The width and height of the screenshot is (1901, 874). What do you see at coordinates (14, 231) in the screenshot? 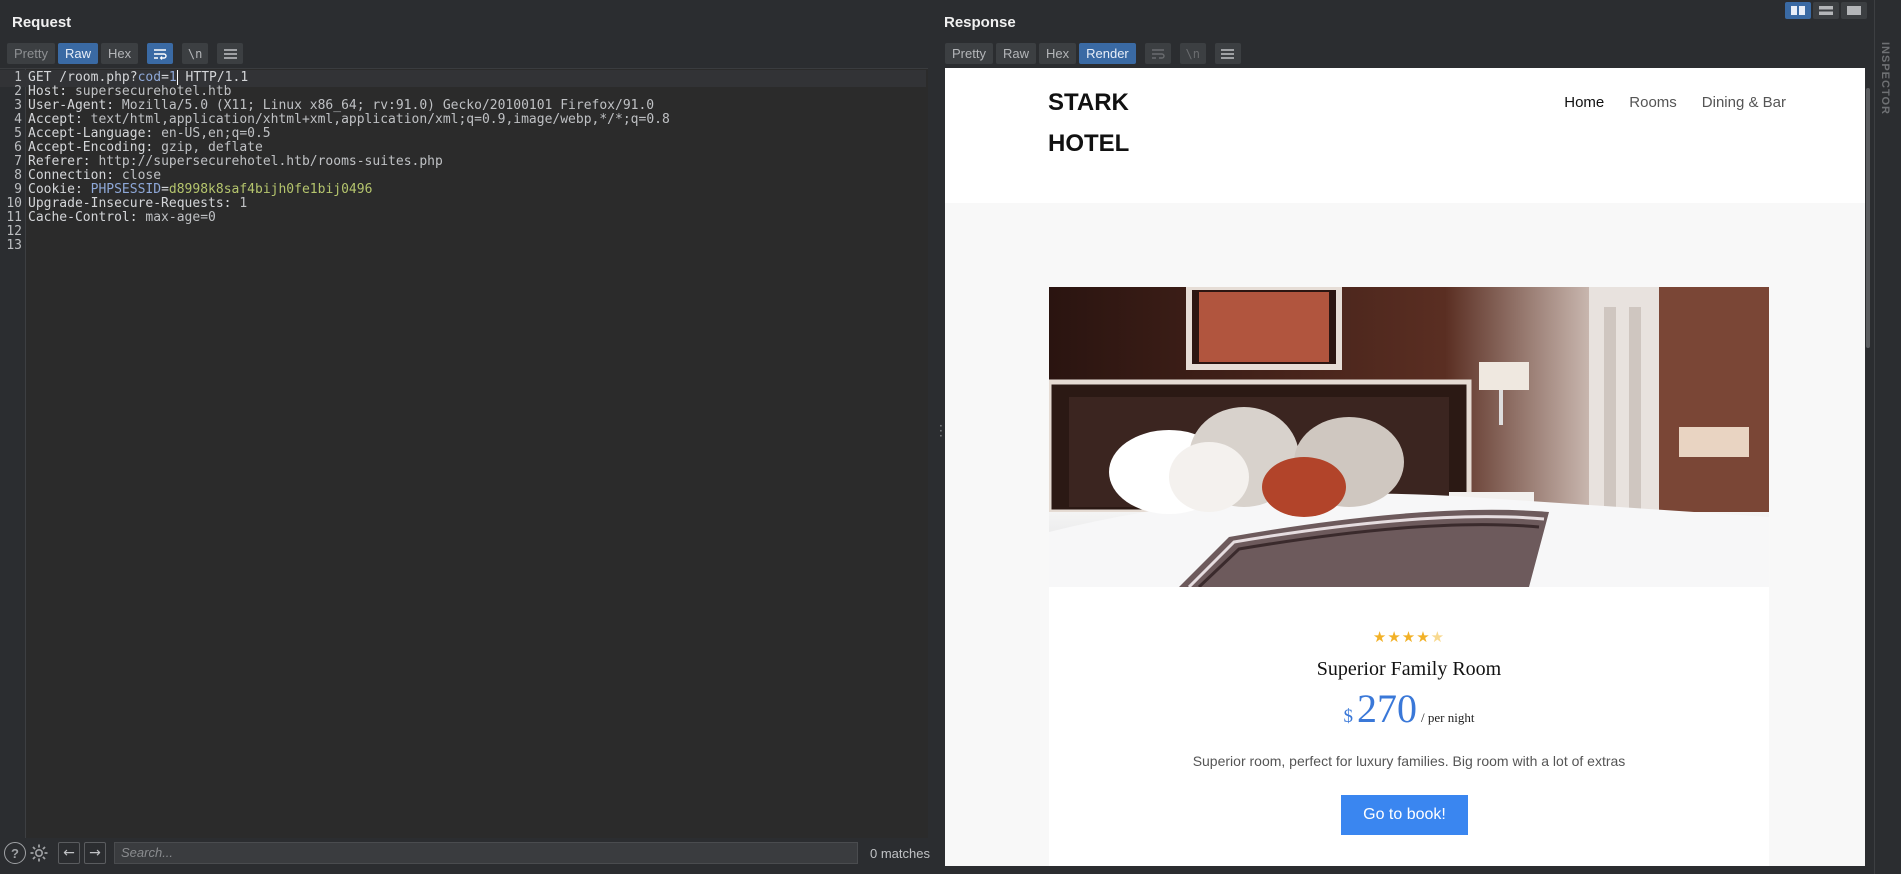
I see `line-number: 12` at bounding box center [14, 231].